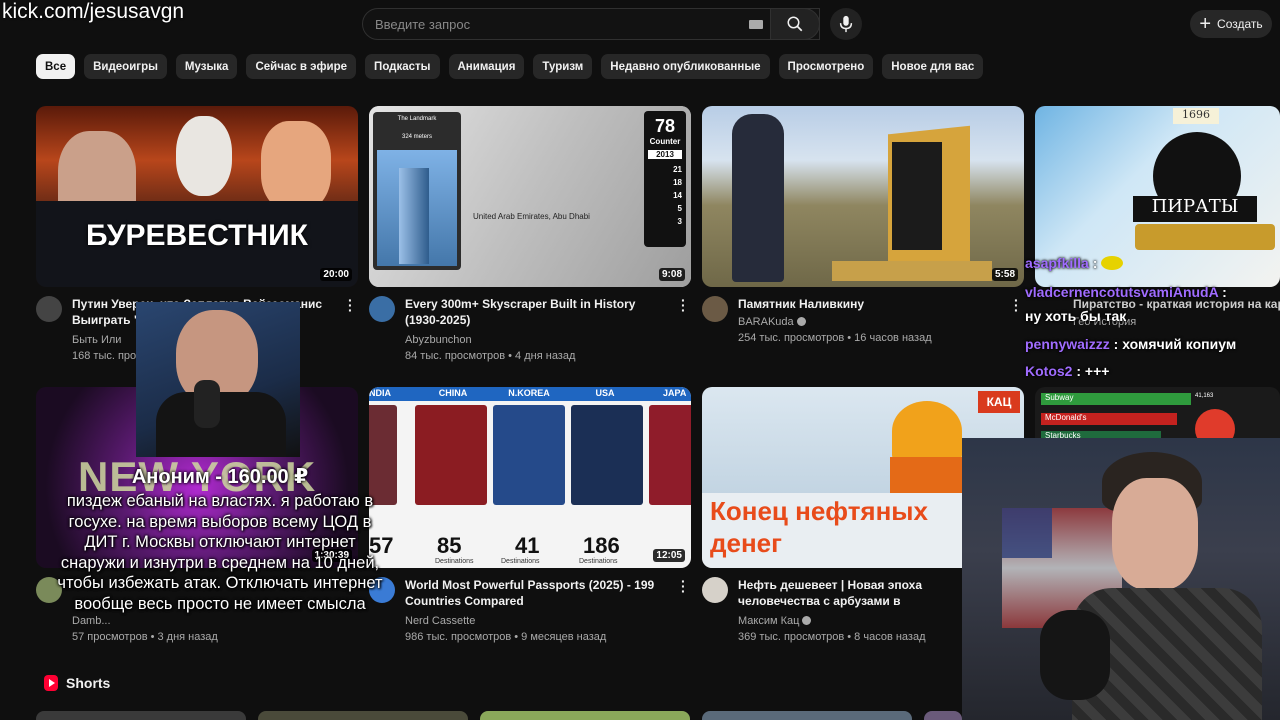 The width and height of the screenshot is (1280, 720). Describe the element at coordinates (88, 683) in the screenshot. I see `shorts-title: Shorts` at that location.